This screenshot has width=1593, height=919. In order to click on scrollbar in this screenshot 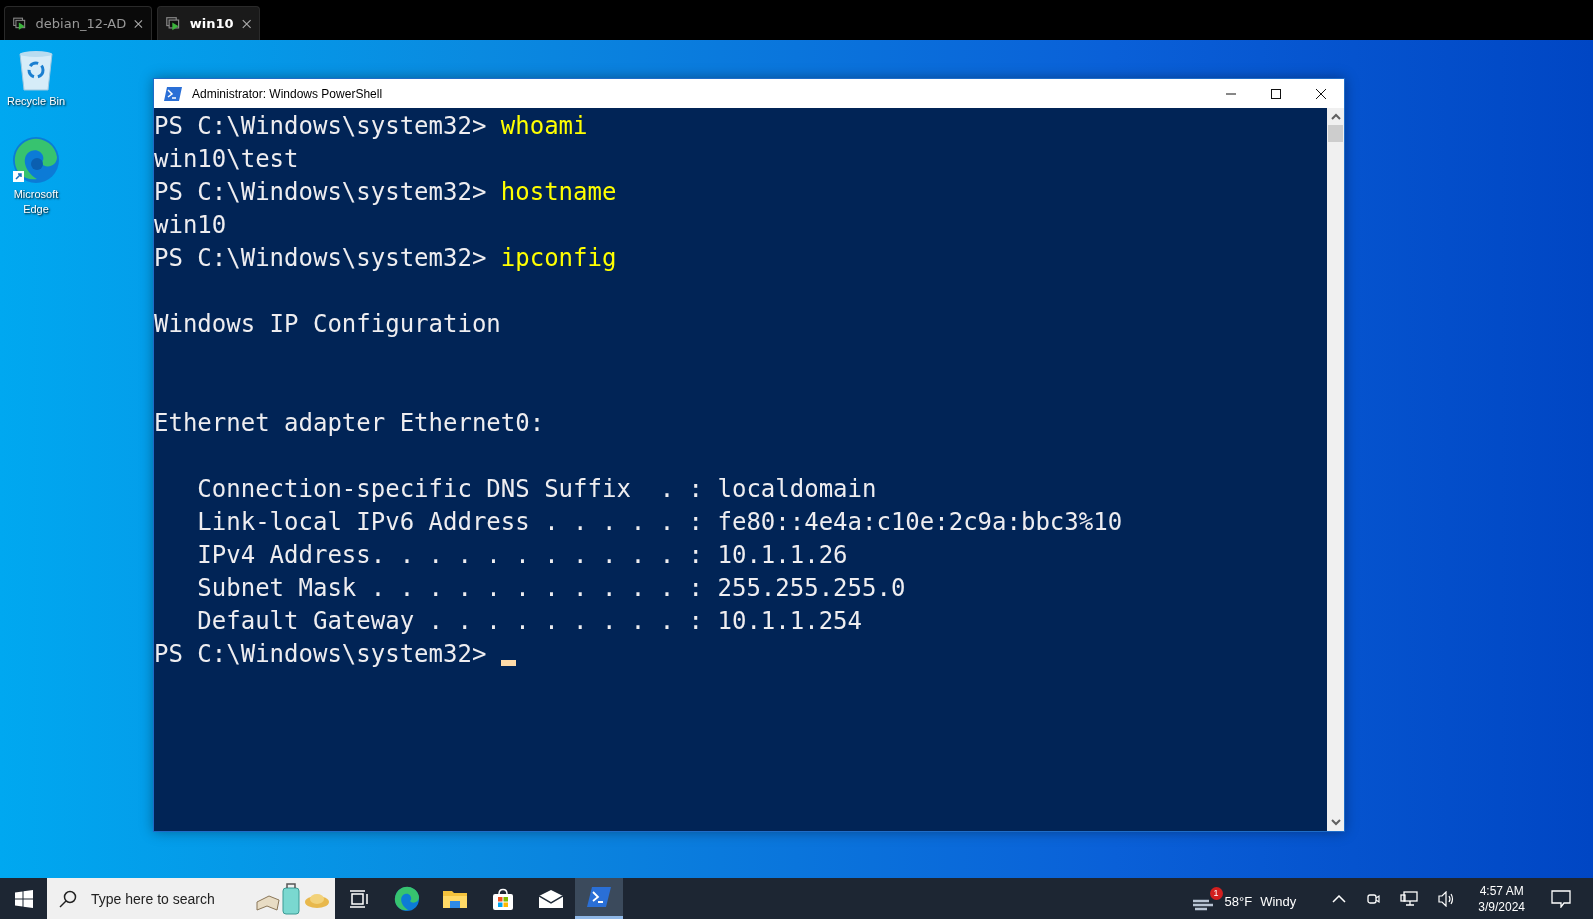, I will do `click(1335, 469)`.